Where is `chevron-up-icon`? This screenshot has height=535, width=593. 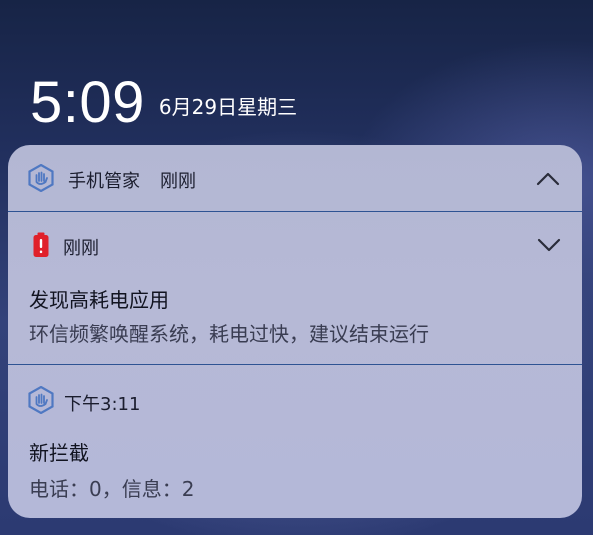 chevron-up-icon is located at coordinates (548, 179).